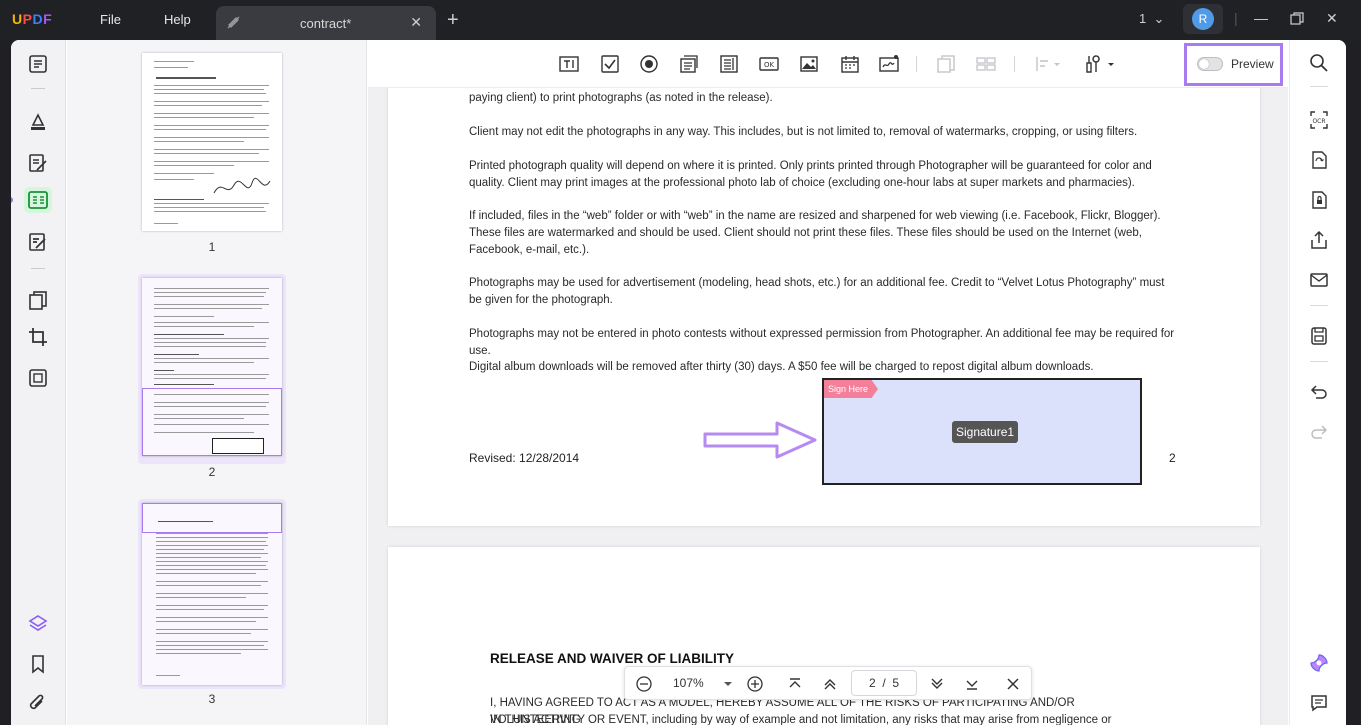 Image resolution: width=1361 pixels, height=725 pixels. What do you see at coordinates (649, 64) in the screenshot?
I see `radio-button-icon` at bounding box center [649, 64].